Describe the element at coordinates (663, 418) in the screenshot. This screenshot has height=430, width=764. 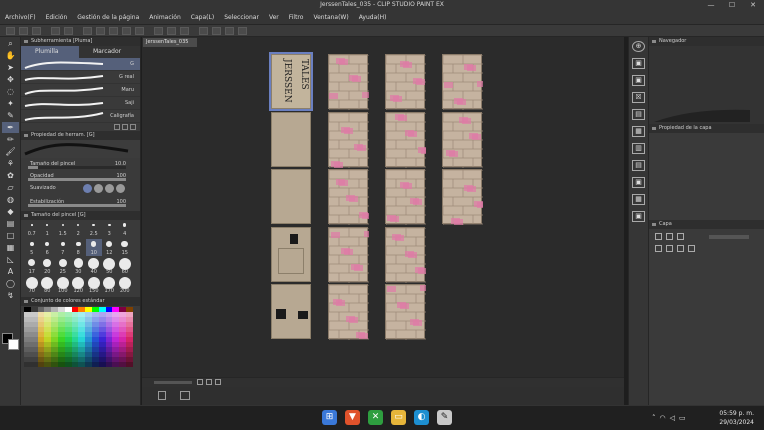
I see `wifi-icon: ◠` at that location.